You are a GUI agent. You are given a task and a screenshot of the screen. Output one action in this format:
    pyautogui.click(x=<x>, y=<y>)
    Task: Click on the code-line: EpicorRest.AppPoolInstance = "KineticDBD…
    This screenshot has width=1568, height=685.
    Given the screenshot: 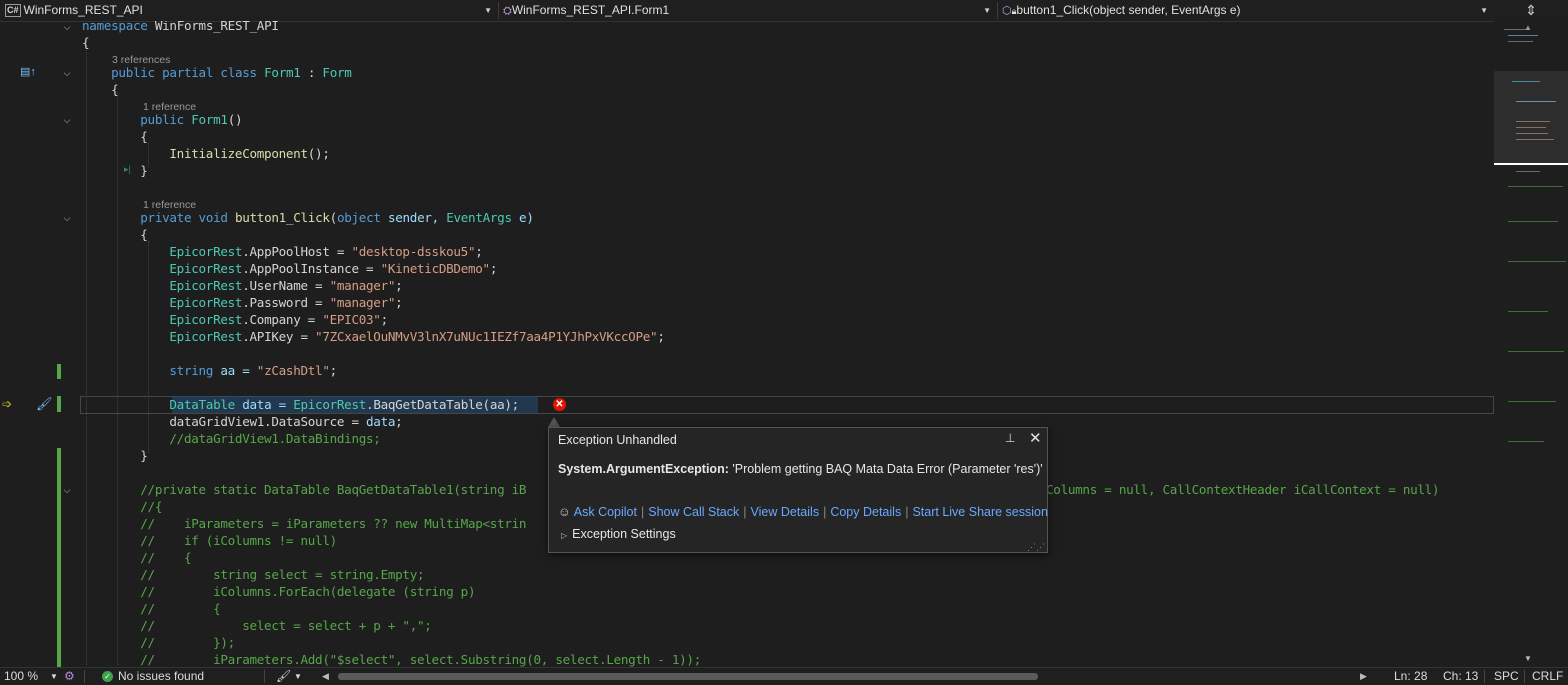 What is the action you would take?
    pyautogui.click(x=333, y=268)
    